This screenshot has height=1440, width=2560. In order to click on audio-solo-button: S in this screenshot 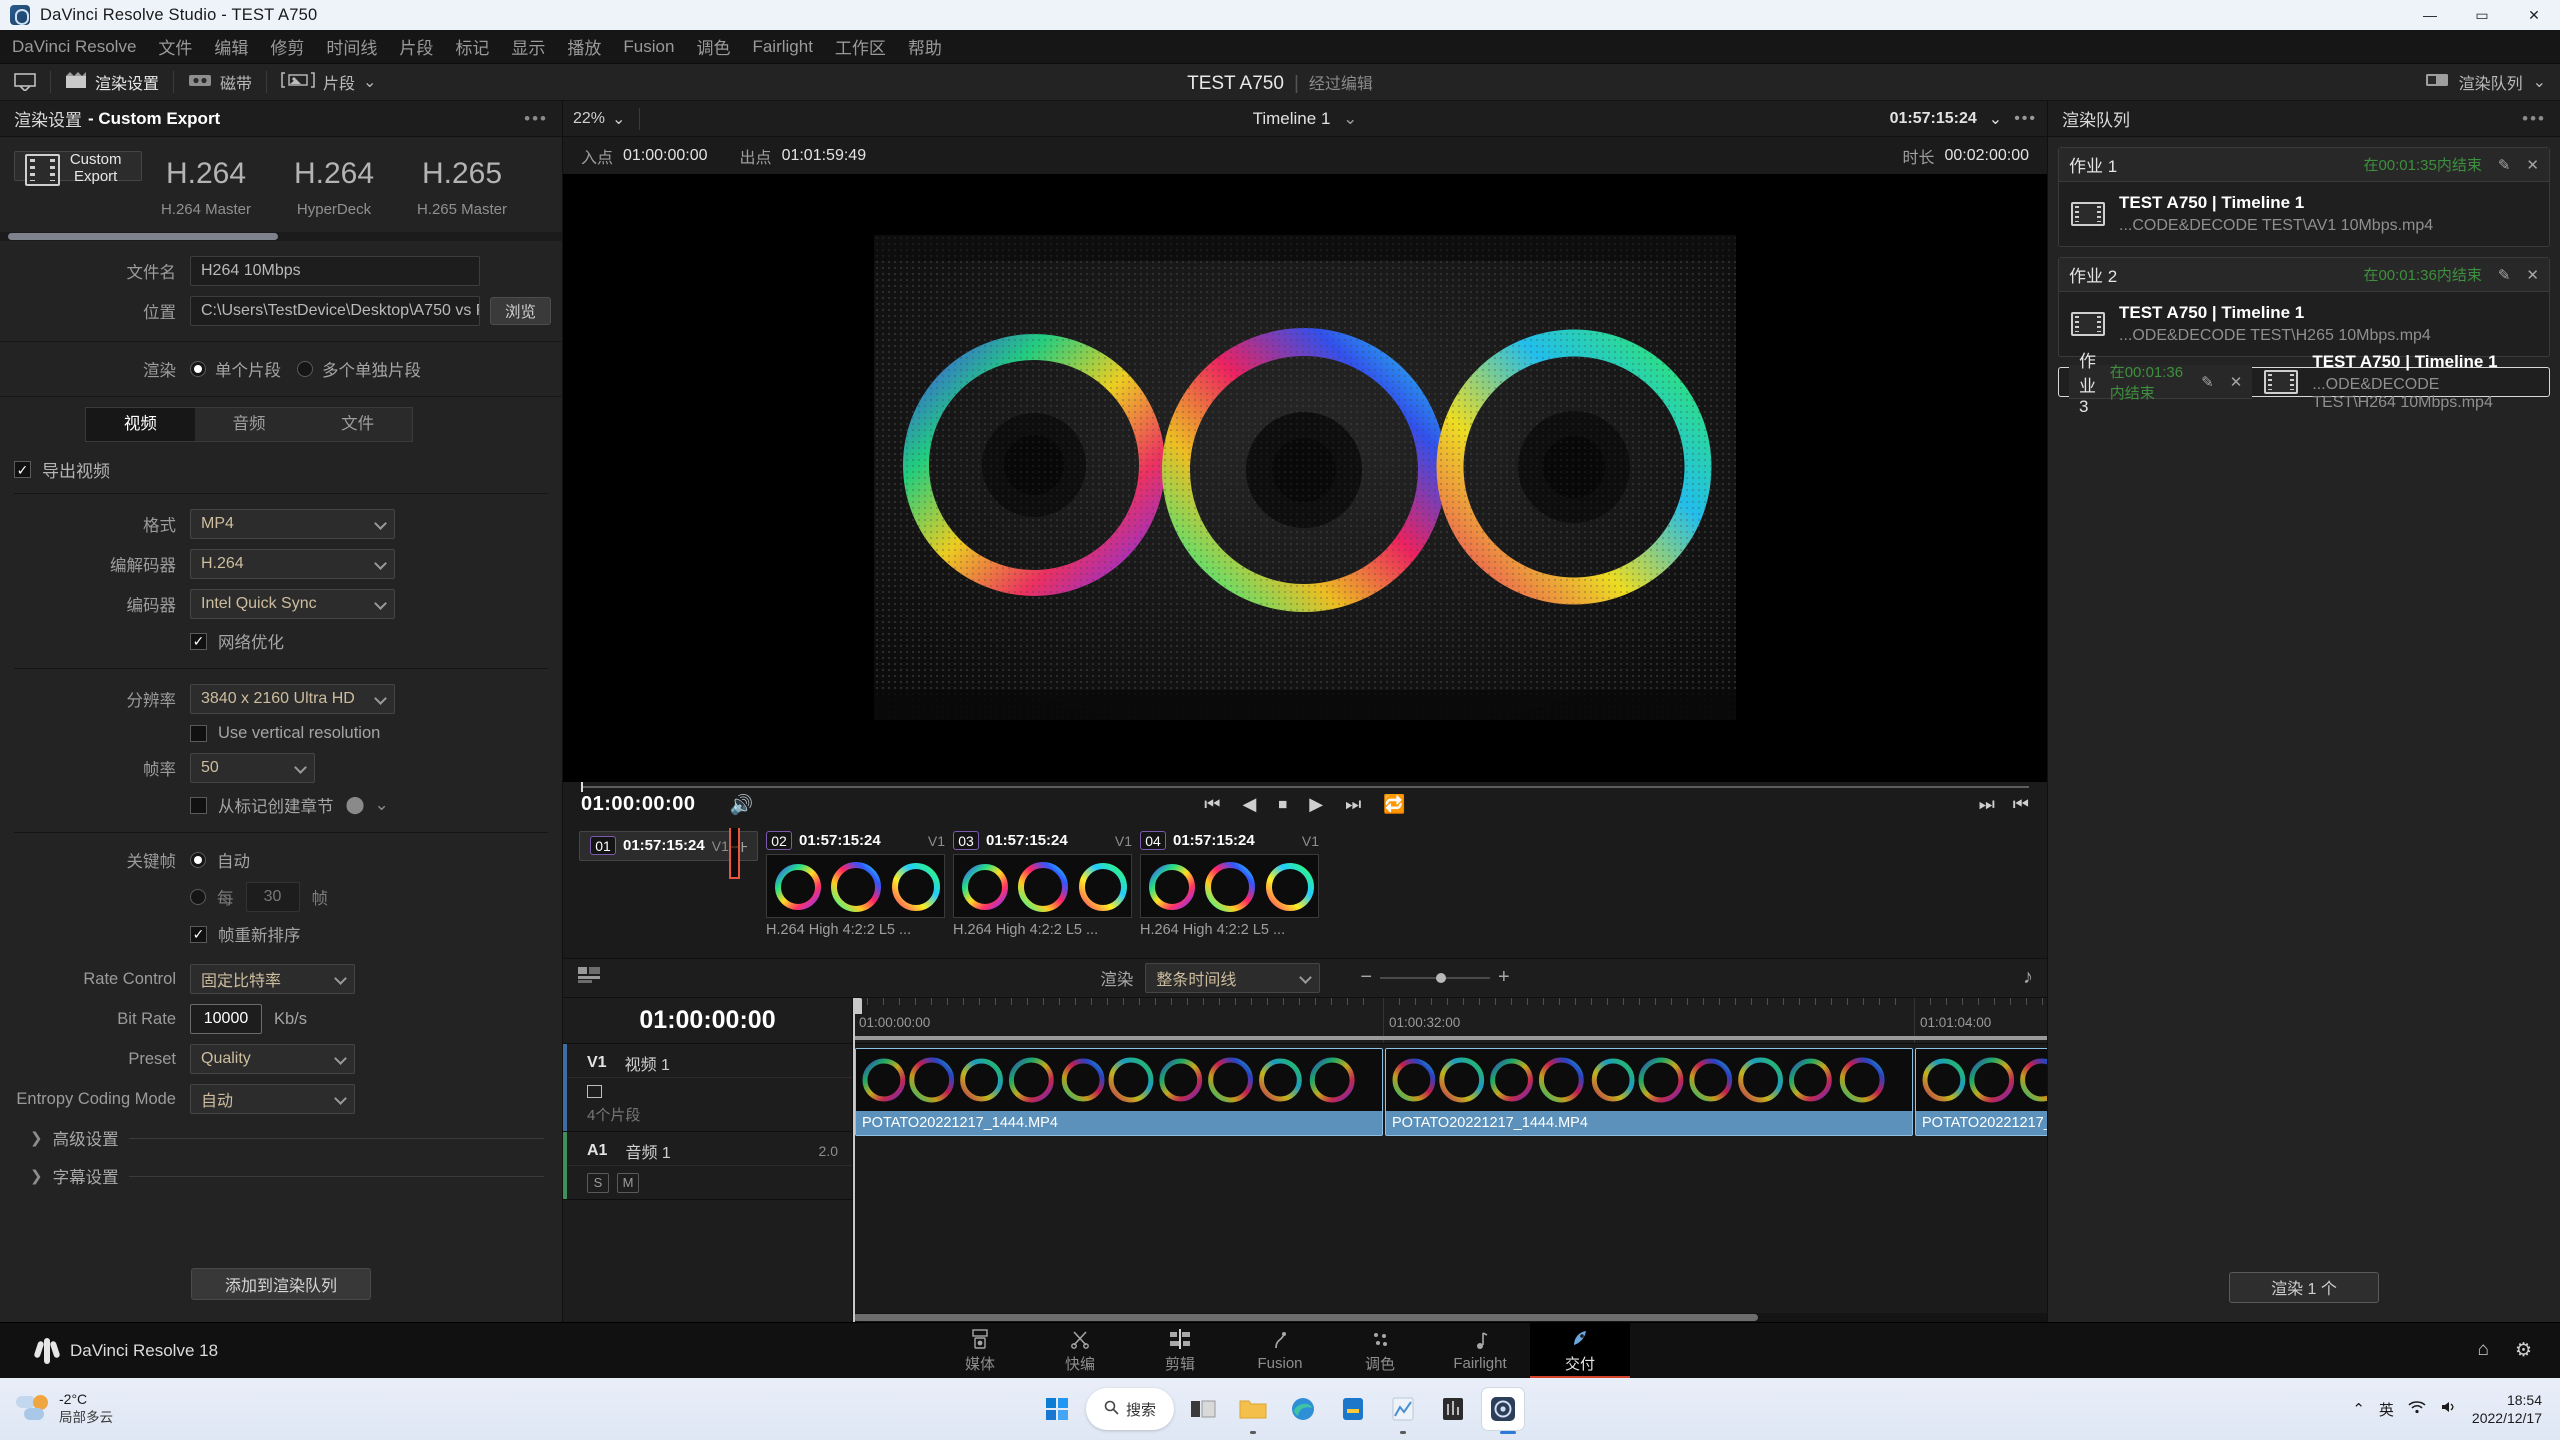, I will do `click(598, 1182)`.